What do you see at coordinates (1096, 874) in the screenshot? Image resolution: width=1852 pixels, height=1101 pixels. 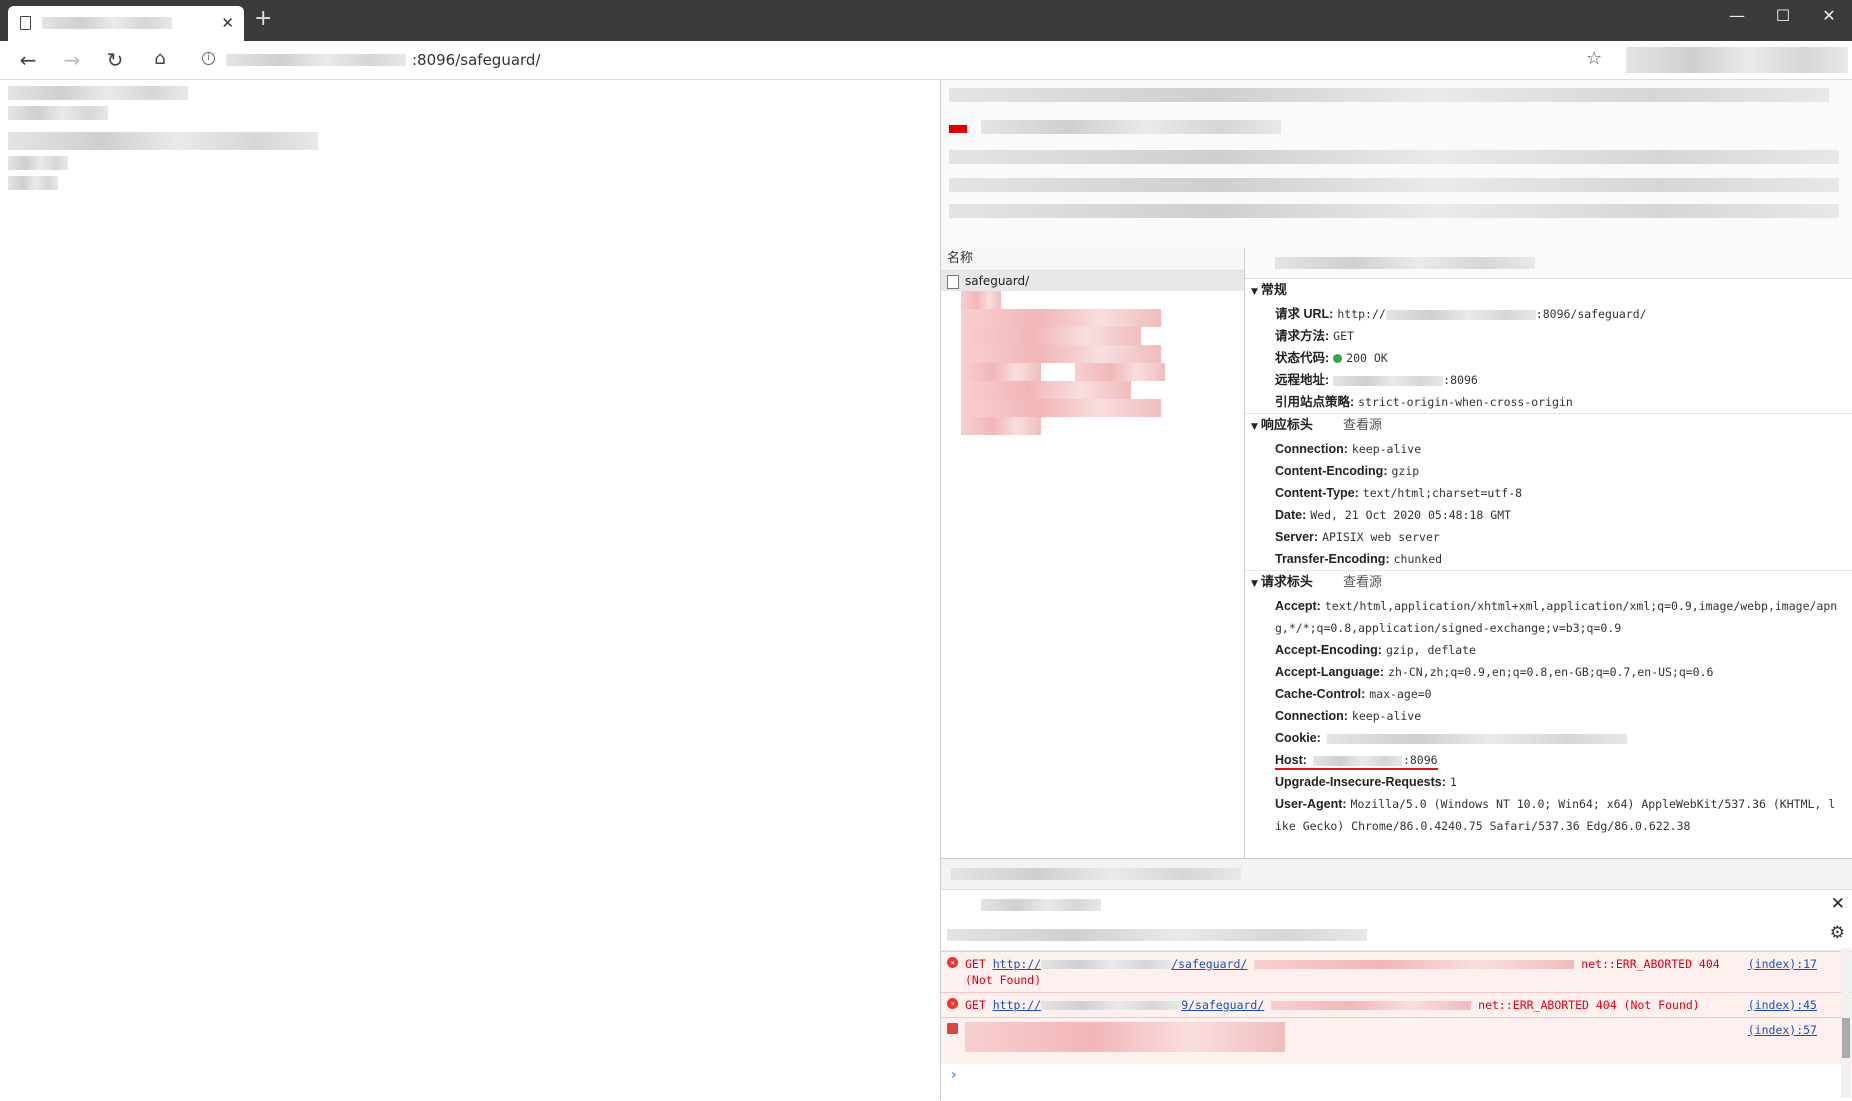 I see `drawer-tabs-masked` at bounding box center [1096, 874].